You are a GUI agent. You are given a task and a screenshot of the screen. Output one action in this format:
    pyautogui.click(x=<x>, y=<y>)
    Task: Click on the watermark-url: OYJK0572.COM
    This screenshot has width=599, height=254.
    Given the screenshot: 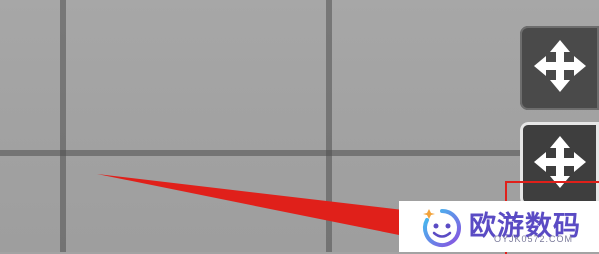 What is the action you would take?
    pyautogui.click(x=534, y=239)
    